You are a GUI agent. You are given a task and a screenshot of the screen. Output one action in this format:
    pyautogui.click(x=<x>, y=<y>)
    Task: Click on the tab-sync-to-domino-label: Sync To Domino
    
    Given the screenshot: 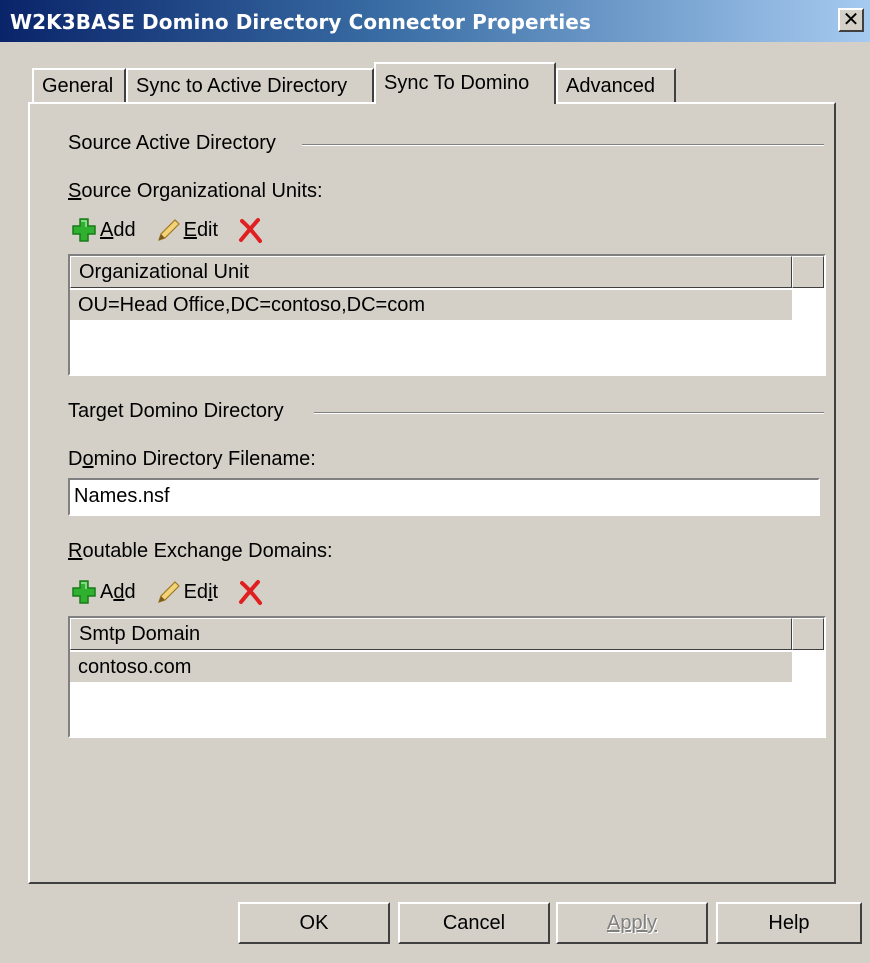 What is the action you would take?
    pyautogui.click(x=457, y=83)
    